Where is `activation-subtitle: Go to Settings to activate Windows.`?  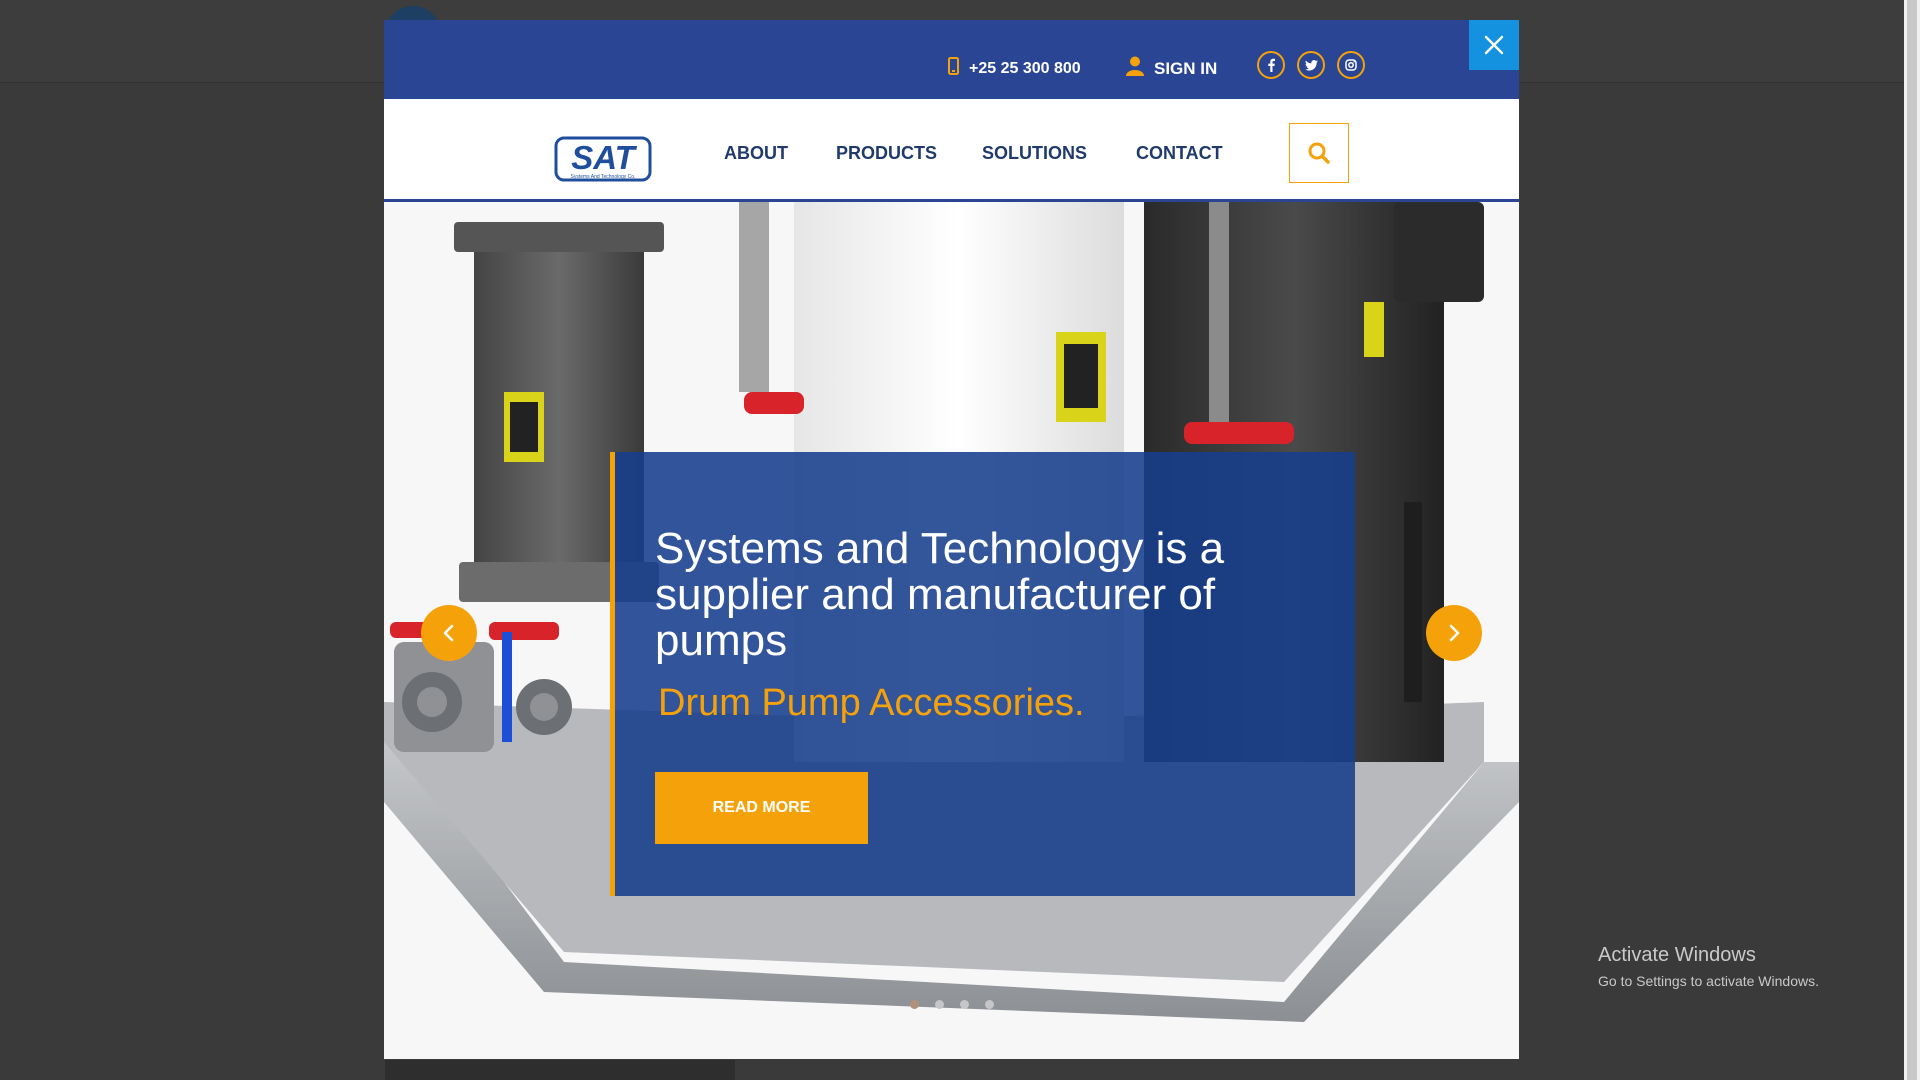 activation-subtitle: Go to Settings to activate Windows. is located at coordinates (1708, 981).